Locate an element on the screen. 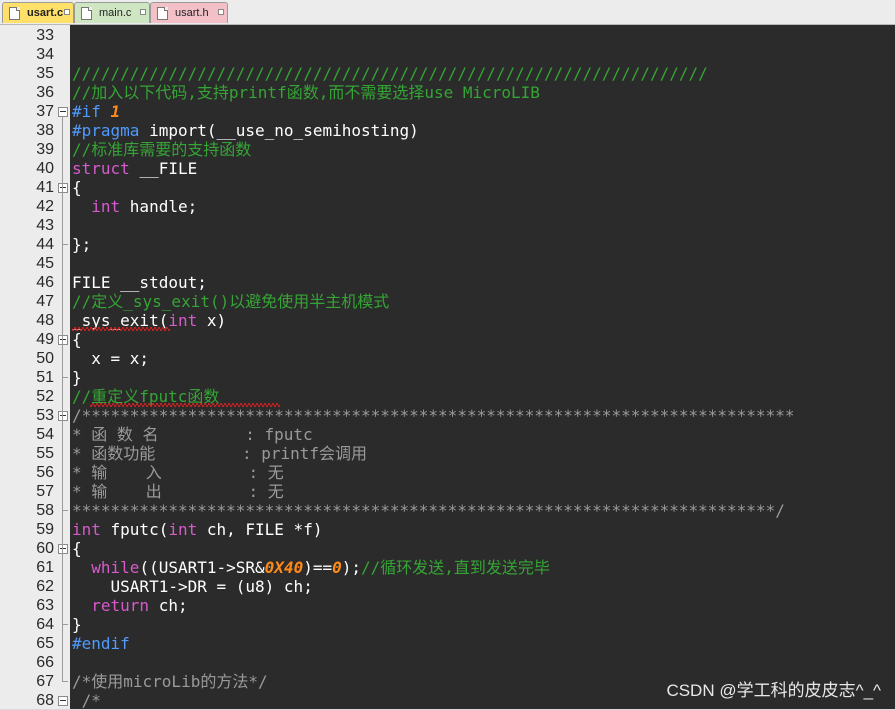 This screenshot has width=895, height=710. line-number: 56 is located at coordinates (45, 472).